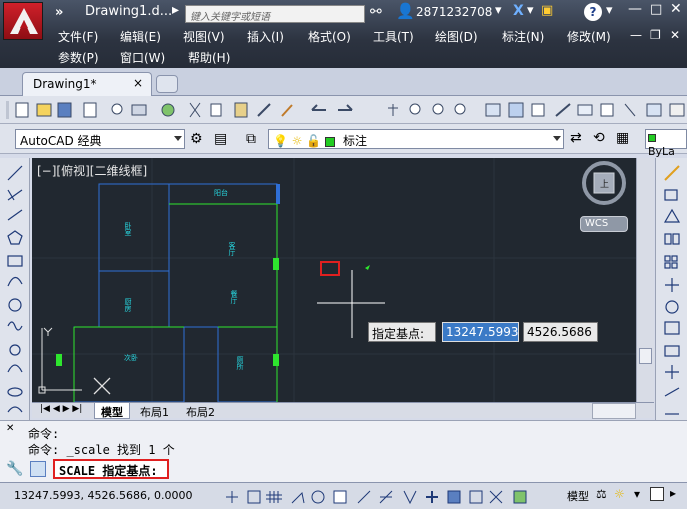  I want to click on standard-toolbar-icons, so click(345, 110).